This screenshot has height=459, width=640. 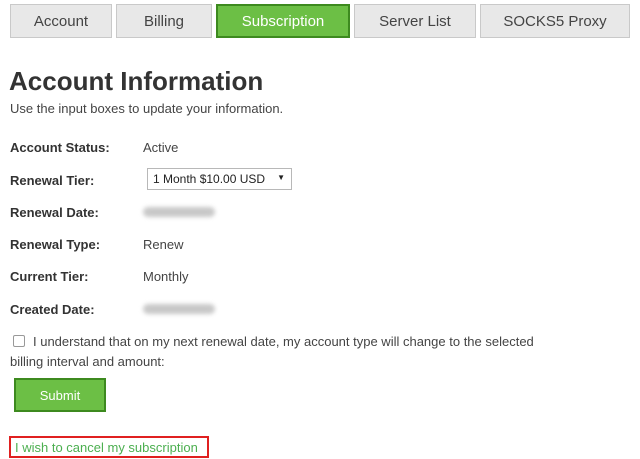 I want to click on tab-socks5-proxy: SOCKS5 Proxy, so click(x=555, y=21).